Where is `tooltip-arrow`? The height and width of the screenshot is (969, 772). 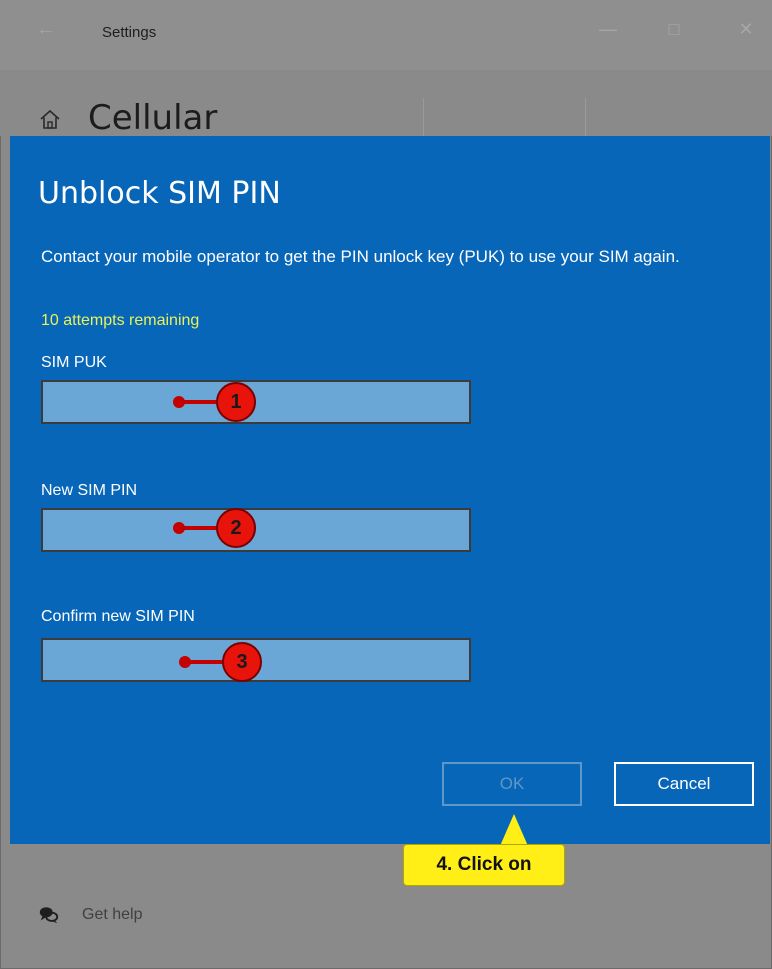
tooltip-arrow is located at coordinates (514, 830).